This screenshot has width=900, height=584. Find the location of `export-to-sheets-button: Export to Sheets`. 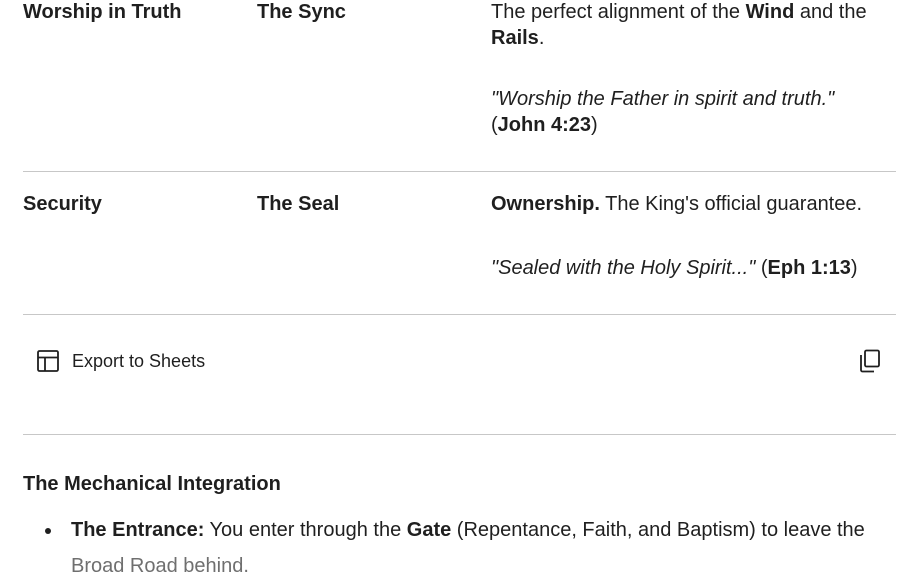

export-to-sheets-button: Export to Sheets is located at coordinates (121, 361).